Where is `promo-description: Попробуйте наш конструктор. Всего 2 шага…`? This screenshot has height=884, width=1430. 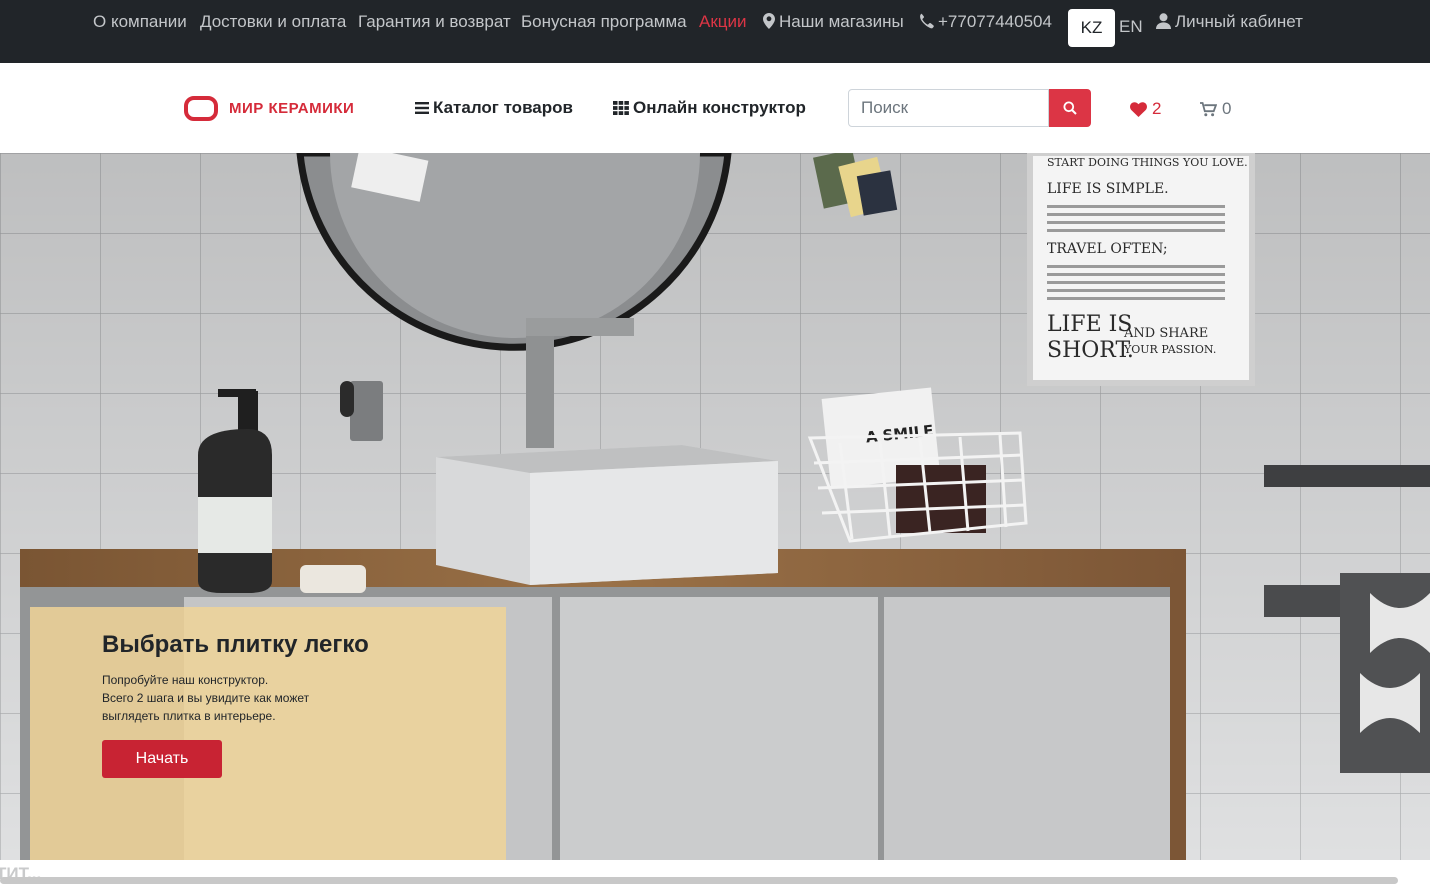
promo-description: Попробуйте наш конструктор. Всего 2 шага… is located at coordinates (232, 698).